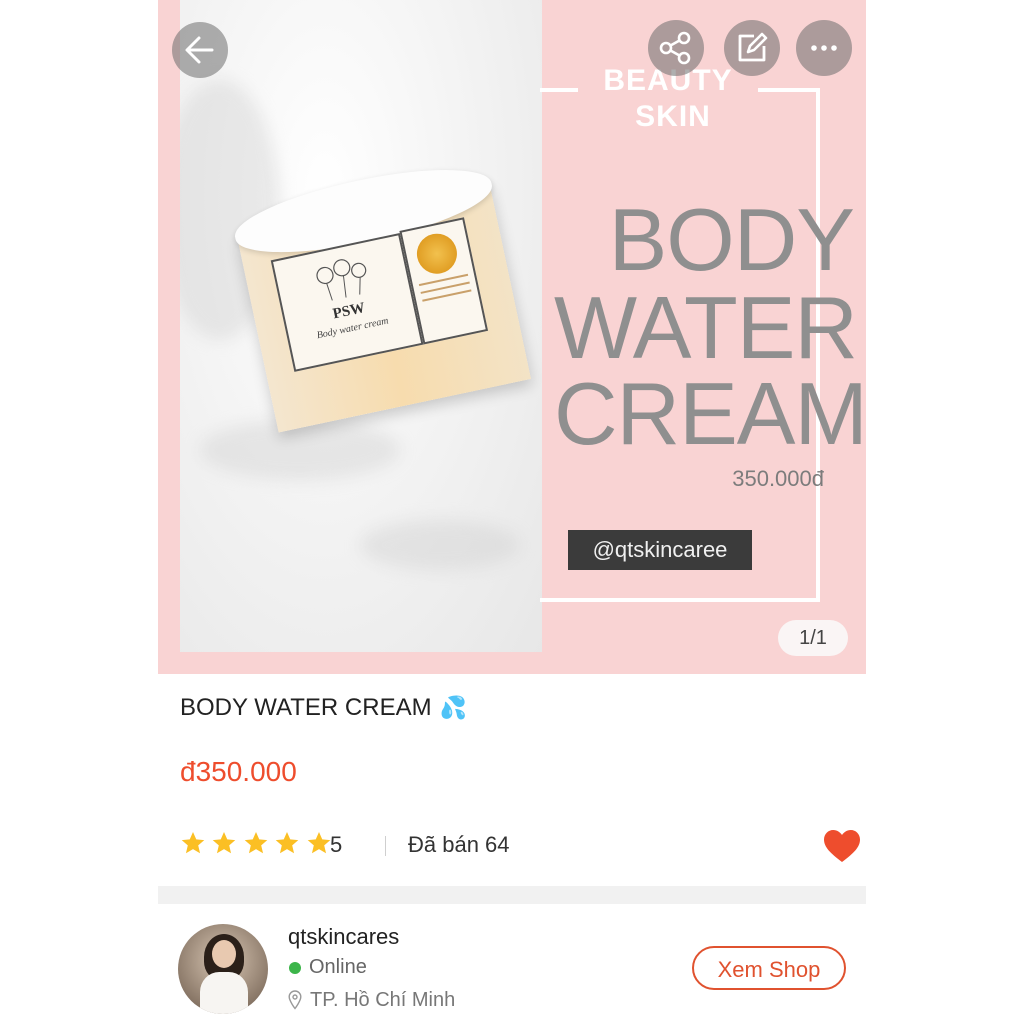  Describe the element at coordinates (383, 1000) in the screenshot. I see `shop-location: TP. Hồ Chí Minh` at that location.